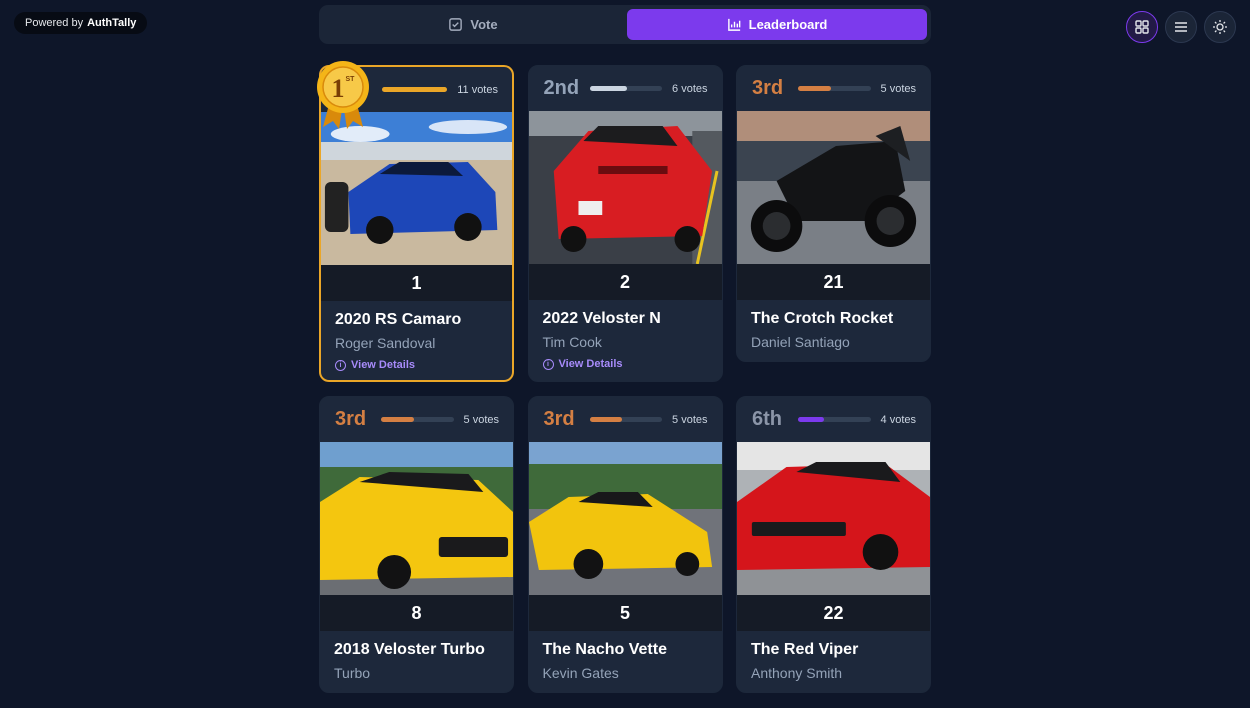 The image size is (1250, 708). Describe the element at coordinates (416, 283) in the screenshot. I see `entry-number: 1` at that location.